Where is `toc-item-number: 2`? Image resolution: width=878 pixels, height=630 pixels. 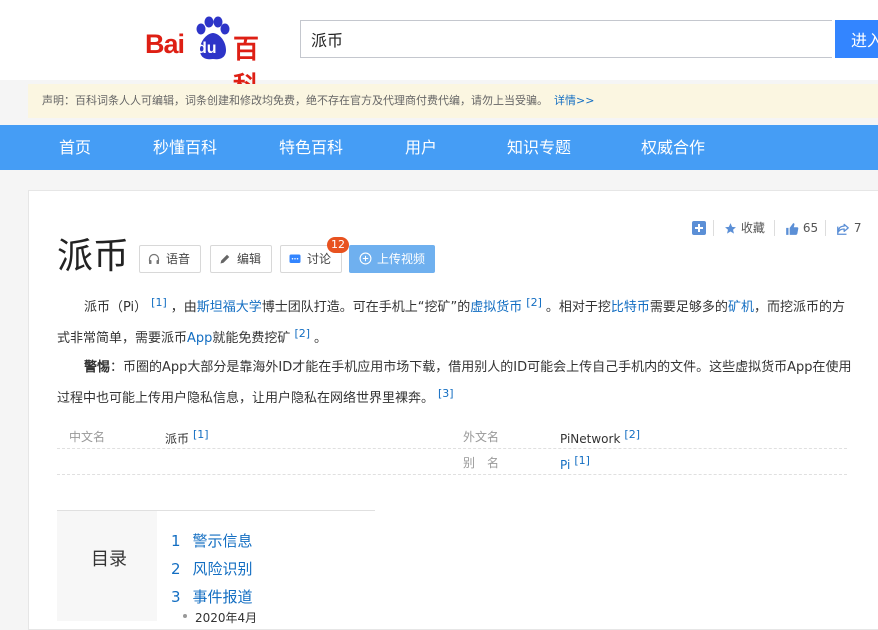
toc-item-number: 2 is located at coordinates (176, 569).